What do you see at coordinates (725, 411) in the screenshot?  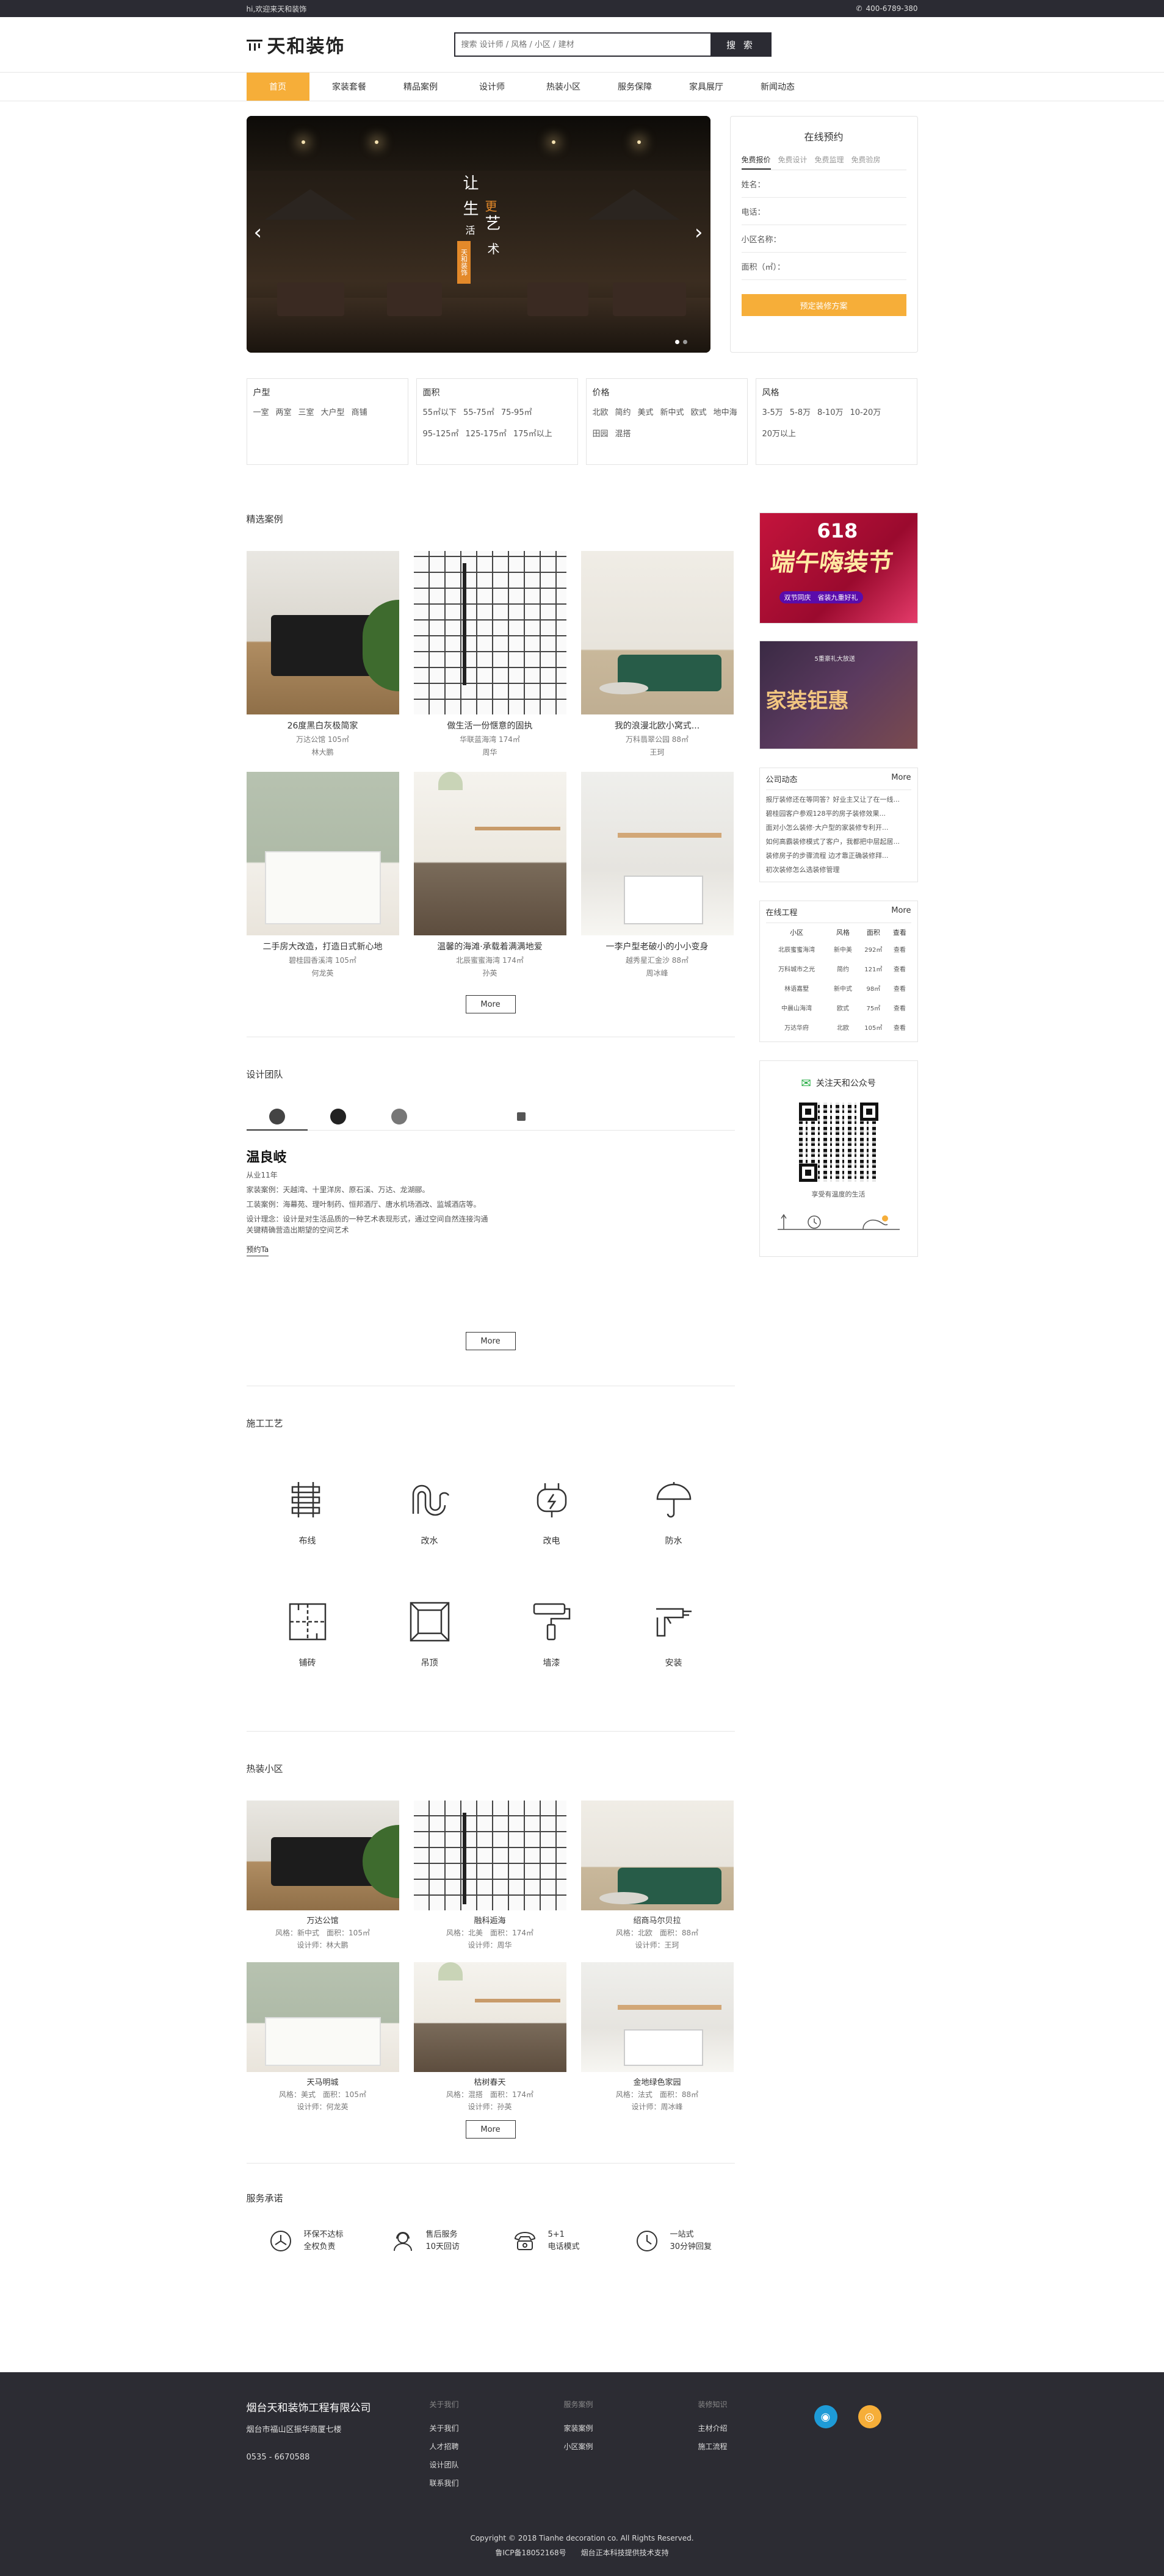 I see `filter-option: 地中海` at bounding box center [725, 411].